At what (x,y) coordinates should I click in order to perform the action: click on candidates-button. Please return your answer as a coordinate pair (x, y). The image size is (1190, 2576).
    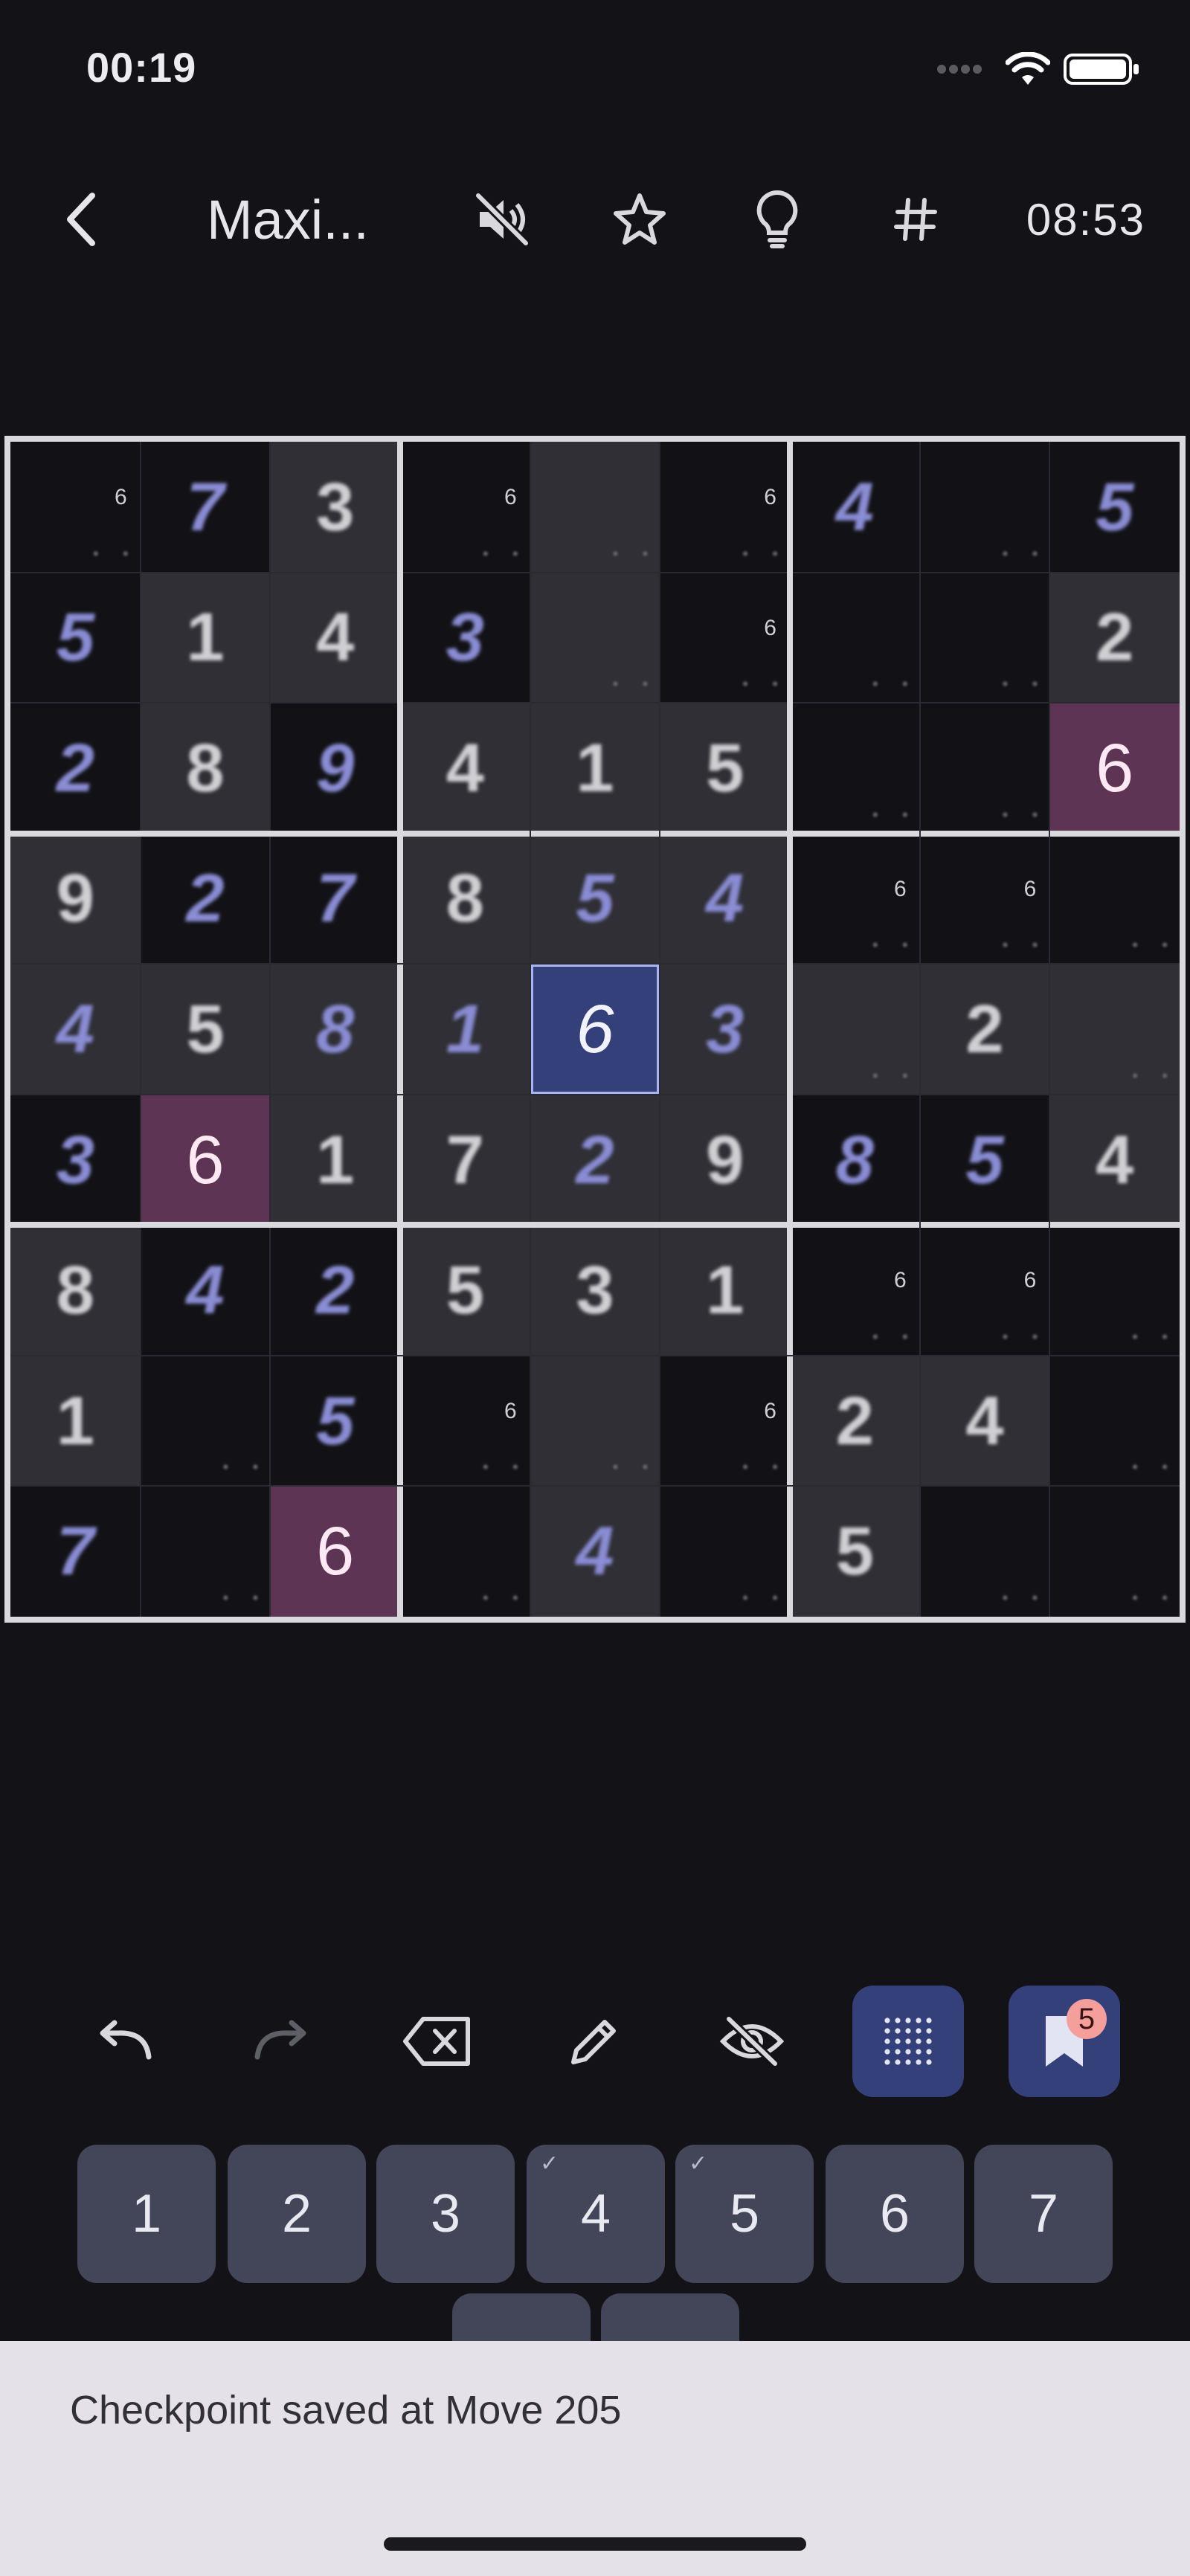
    Looking at the image, I should click on (908, 2041).